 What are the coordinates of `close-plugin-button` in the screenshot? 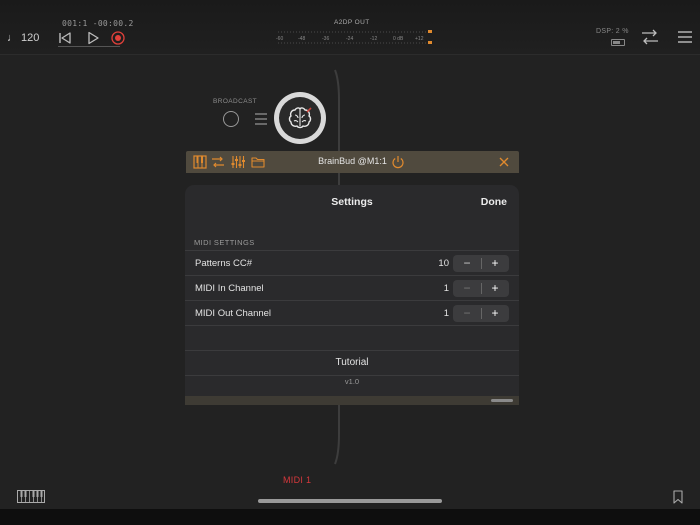 It's located at (504, 162).